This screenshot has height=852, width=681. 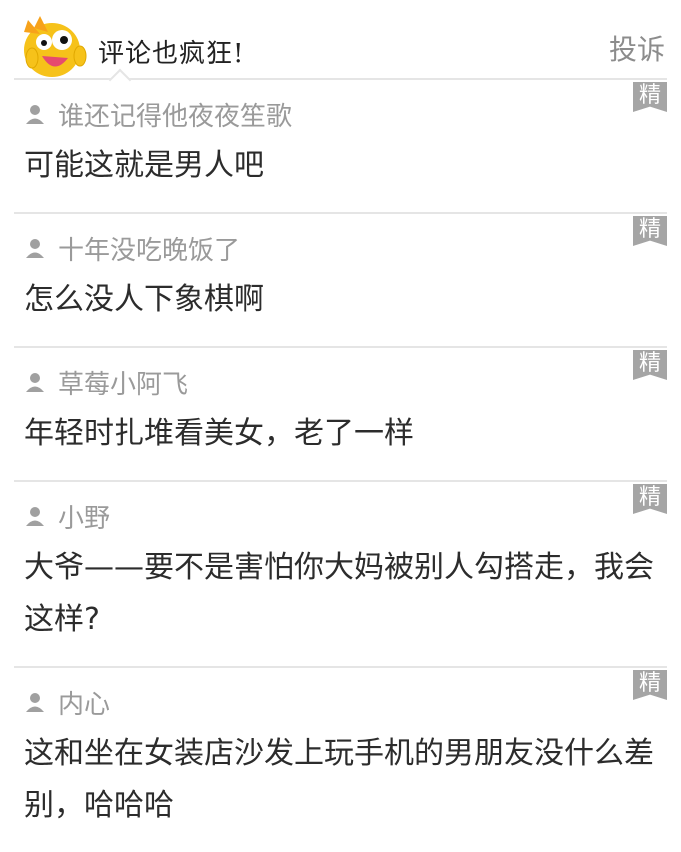 I want to click on mascot-icon, so click(x=55, y=46).